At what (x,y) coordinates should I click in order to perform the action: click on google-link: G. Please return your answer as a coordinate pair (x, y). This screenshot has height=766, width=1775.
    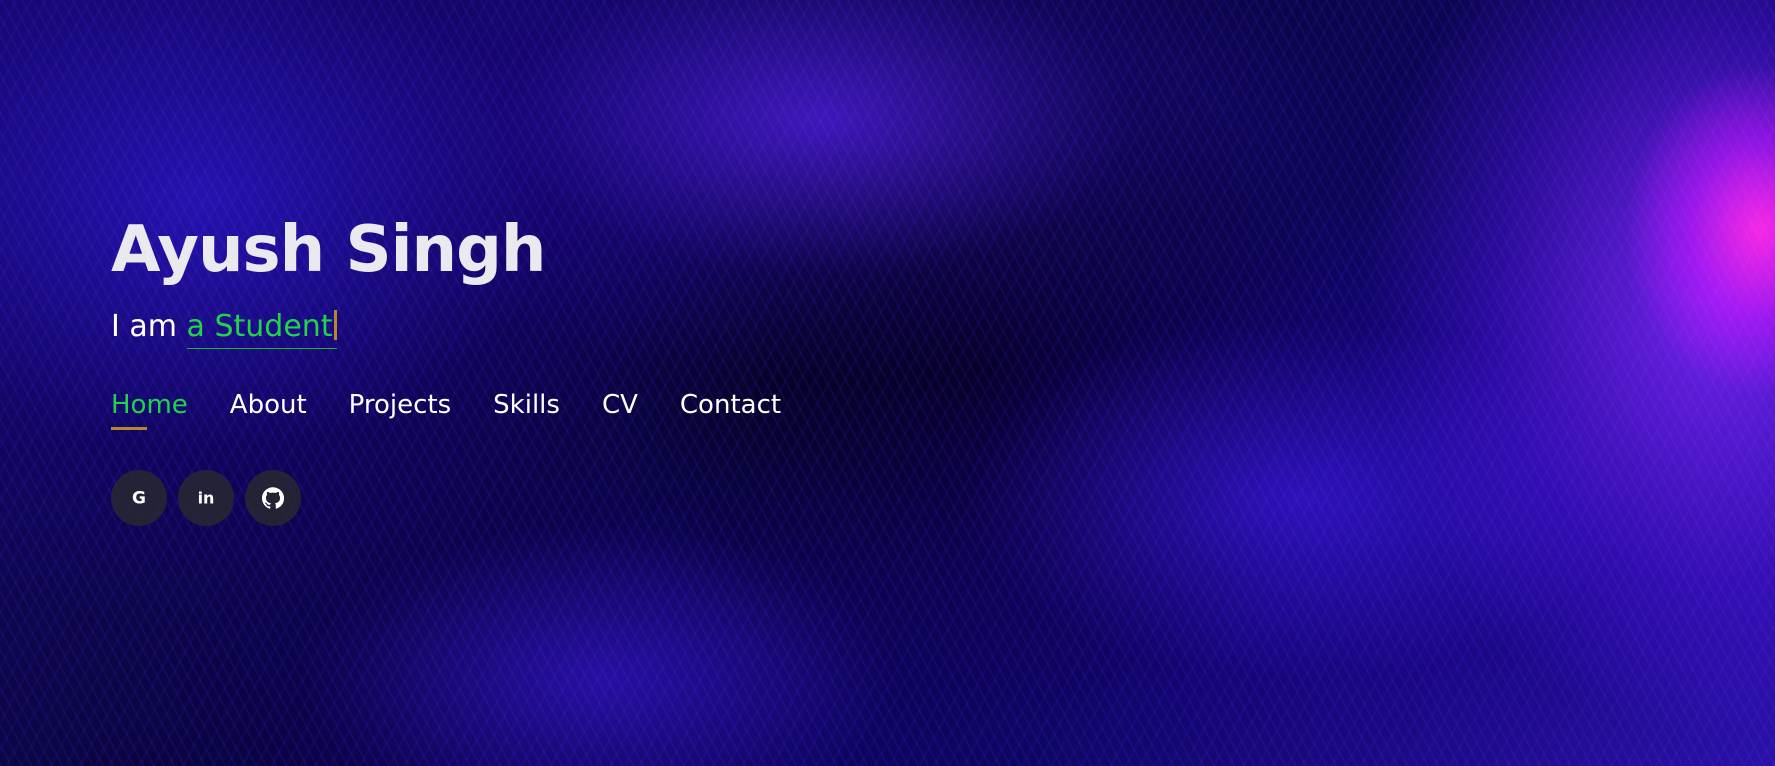
    Looking at the image, I should click on (139, 498).